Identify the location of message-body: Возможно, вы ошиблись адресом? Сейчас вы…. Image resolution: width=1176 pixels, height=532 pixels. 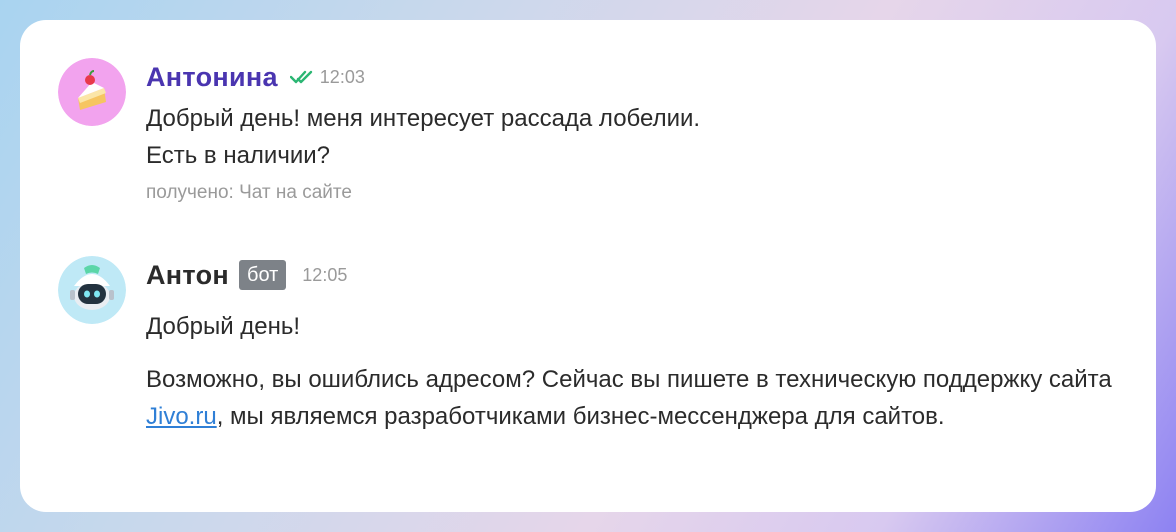
(629, 379).